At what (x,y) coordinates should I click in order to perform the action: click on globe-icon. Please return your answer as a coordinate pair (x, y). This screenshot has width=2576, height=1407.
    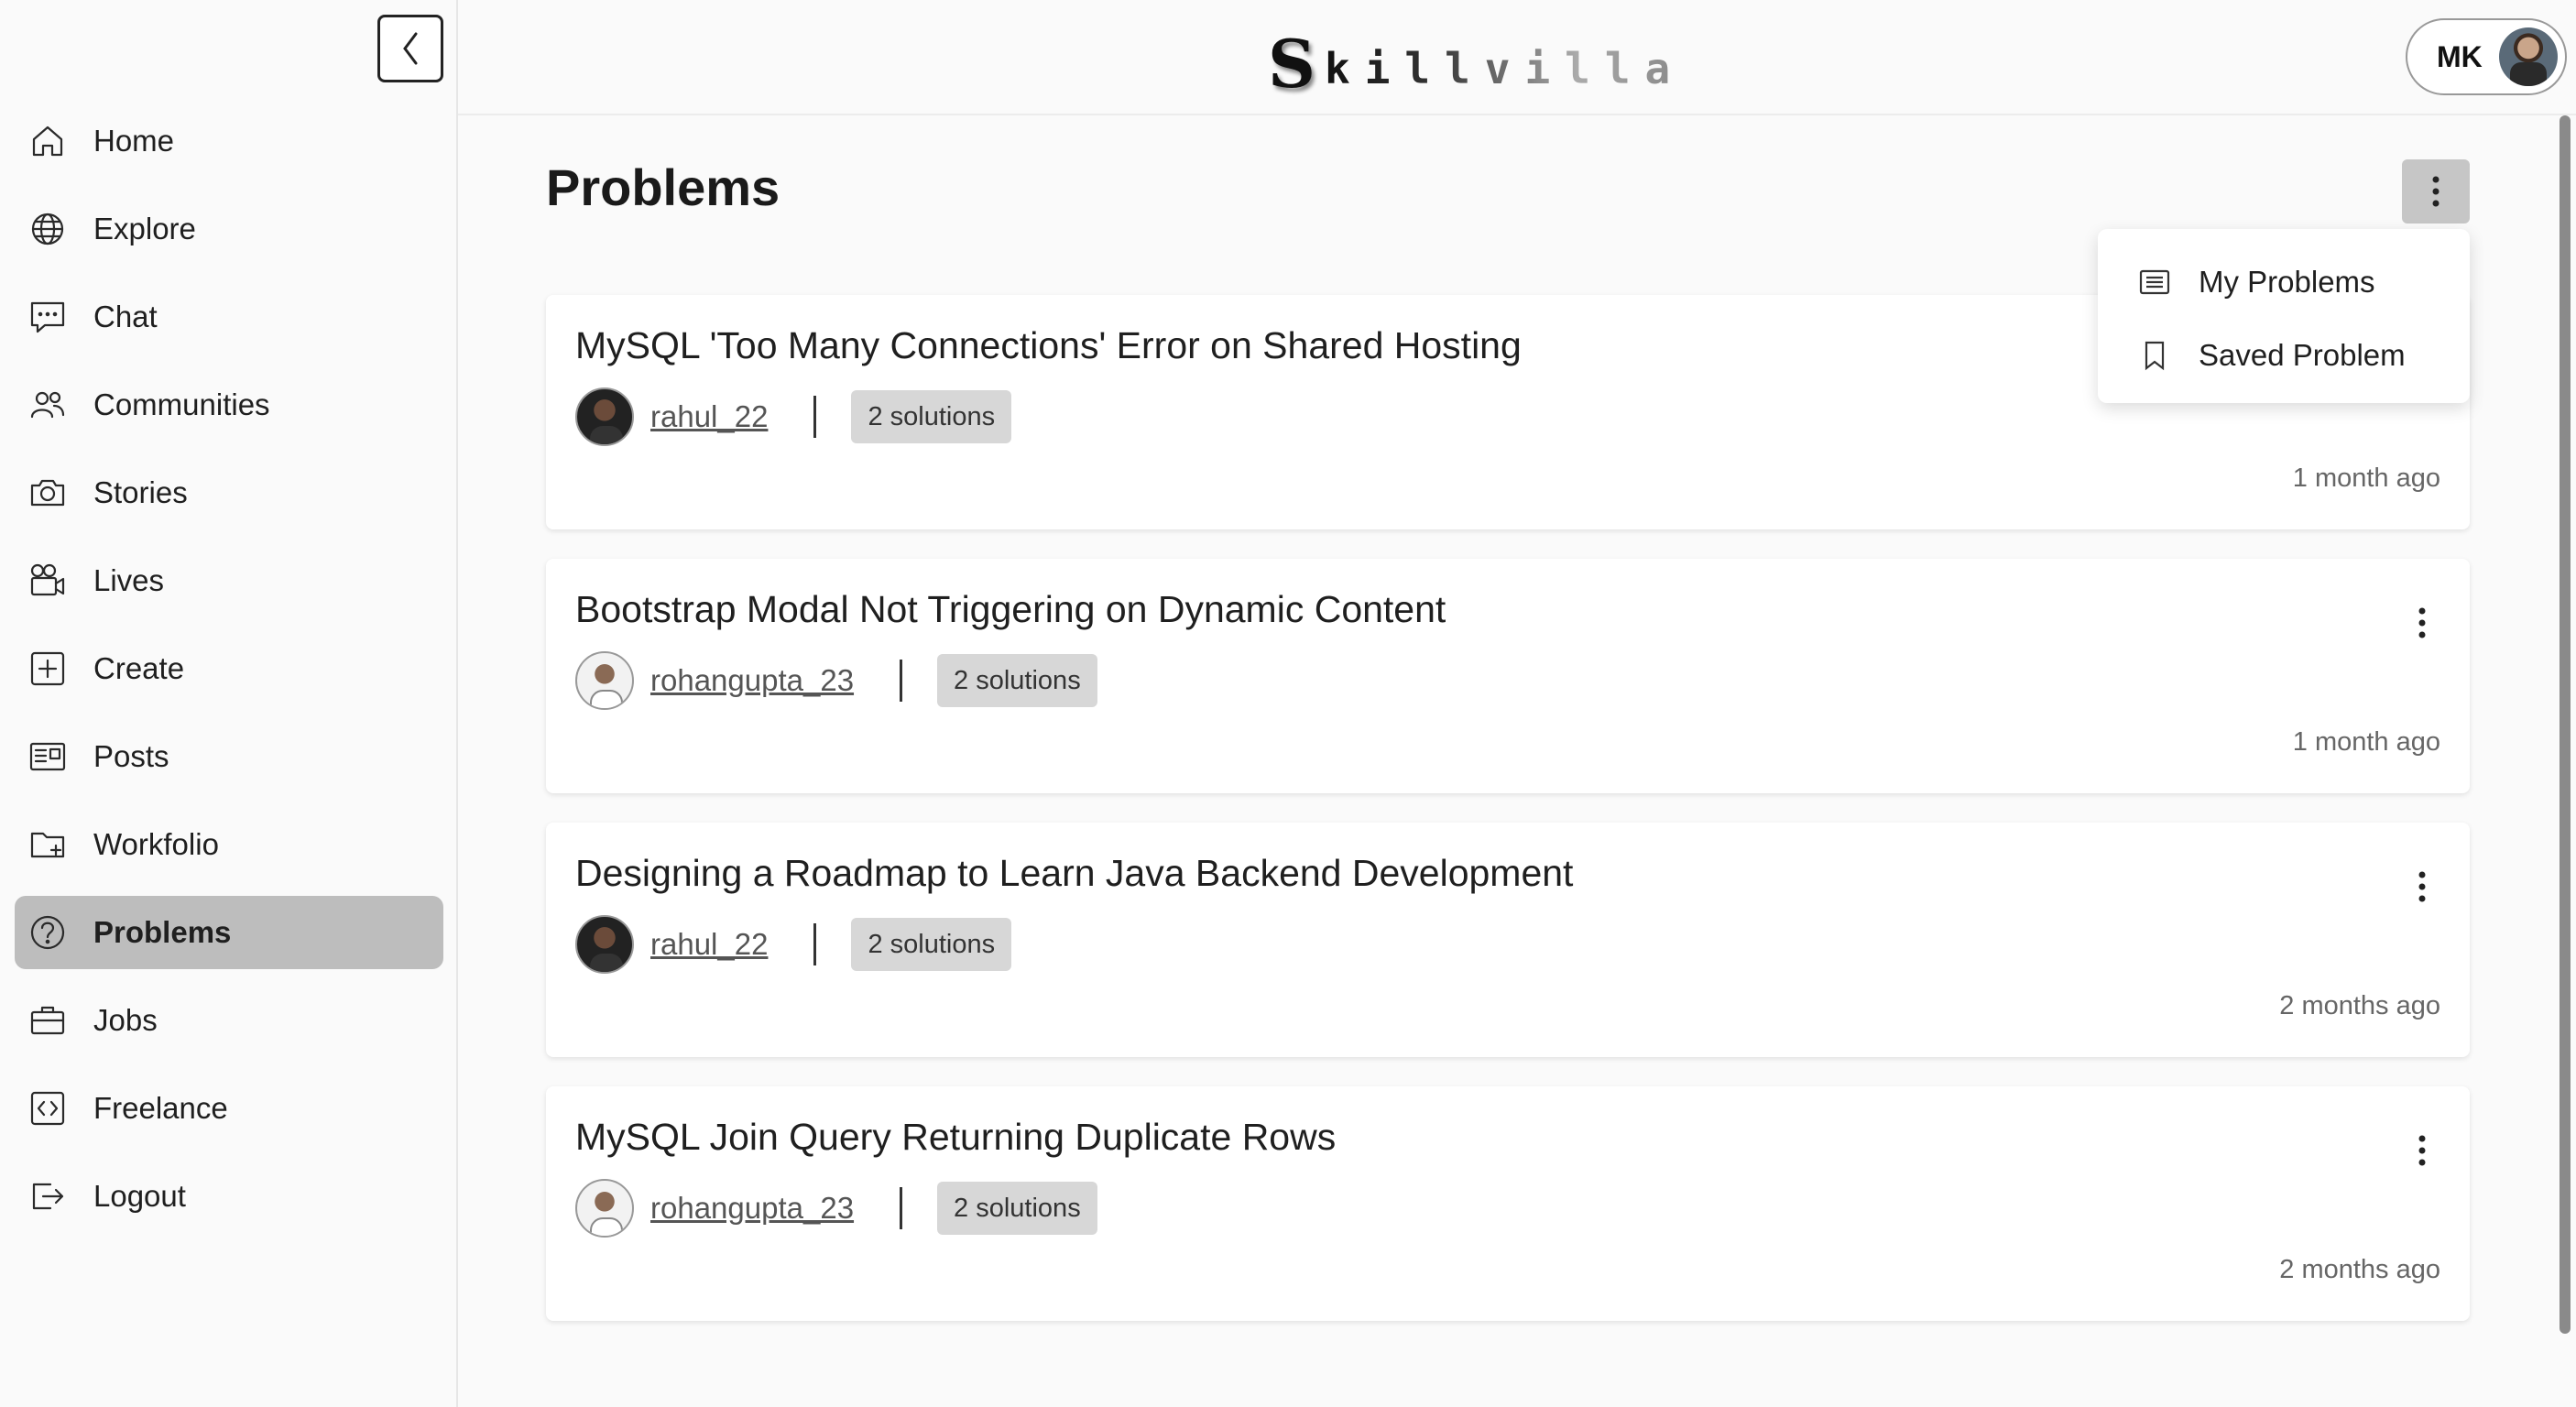
    Looking at the image, I should click on (48, 229).